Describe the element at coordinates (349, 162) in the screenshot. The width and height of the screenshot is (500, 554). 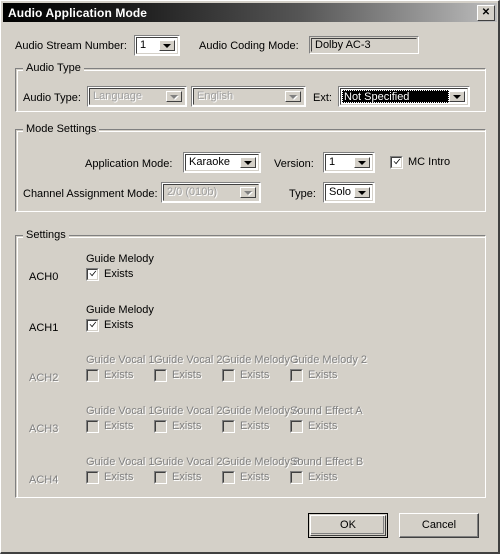
I see `version-combo: 1` at that location.